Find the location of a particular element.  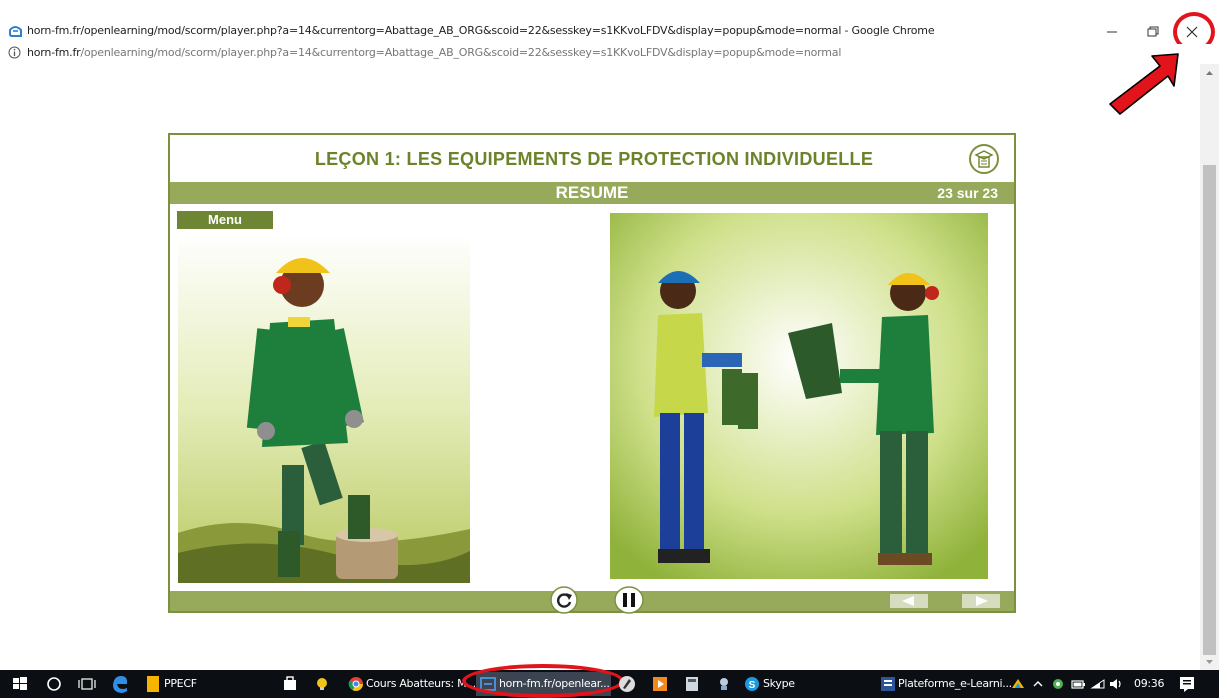

minimize-button is located at coordinates (1112, 31).